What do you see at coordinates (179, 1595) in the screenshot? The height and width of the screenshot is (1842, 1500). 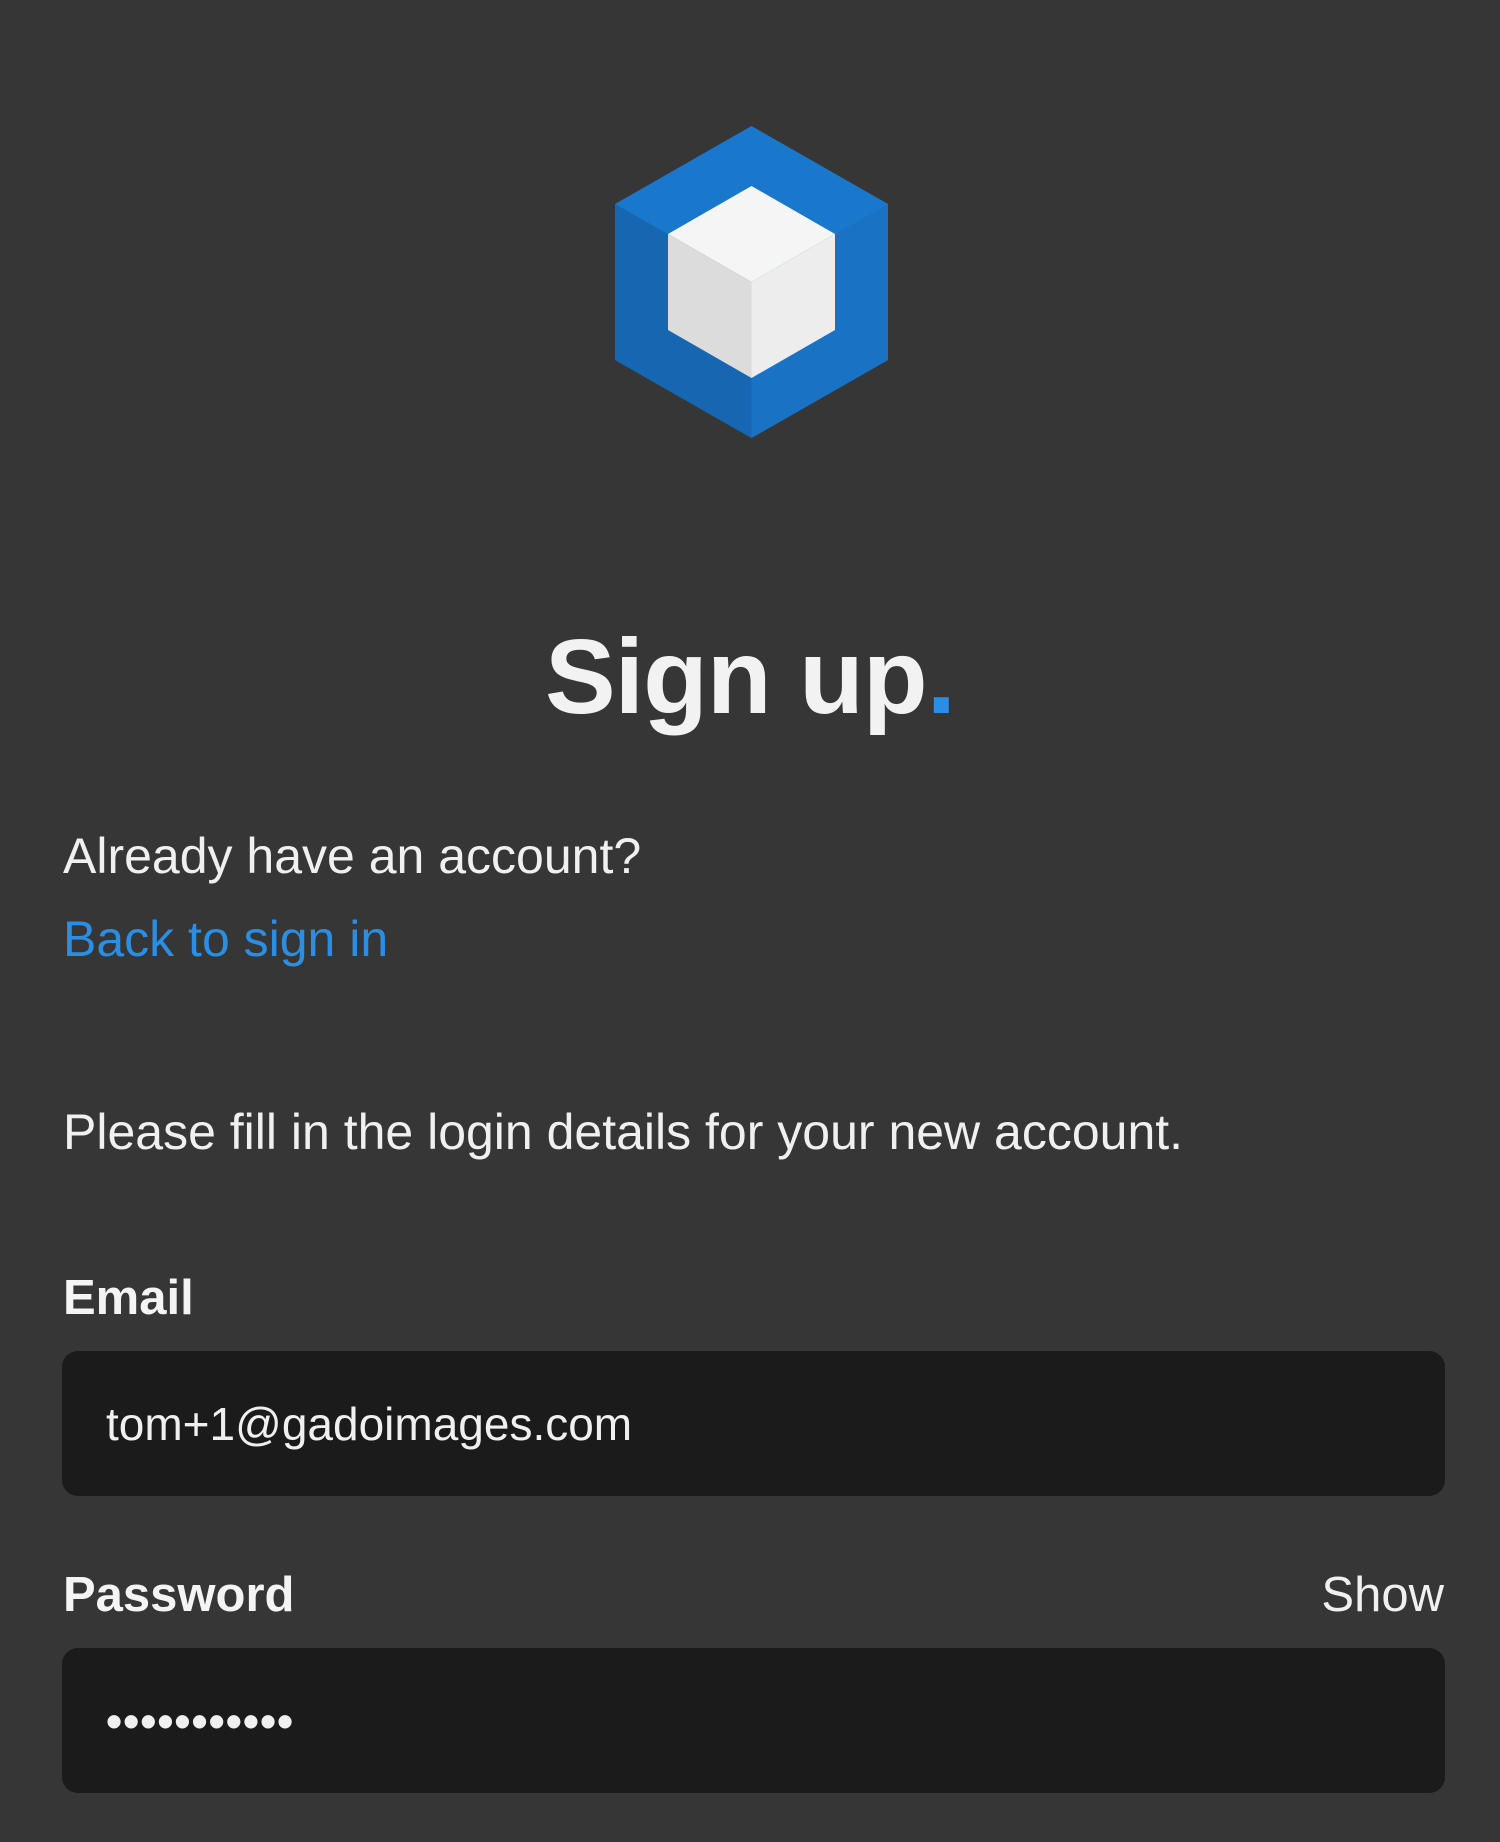 I see `password-label: Password` at bounding box center [179, 1595].